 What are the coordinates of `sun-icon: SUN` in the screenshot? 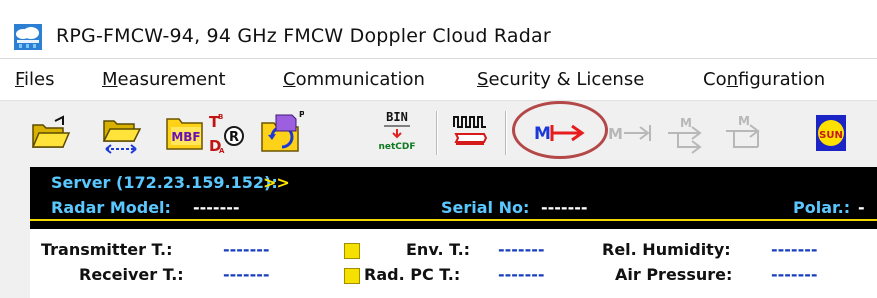 It's located at (831, 133).